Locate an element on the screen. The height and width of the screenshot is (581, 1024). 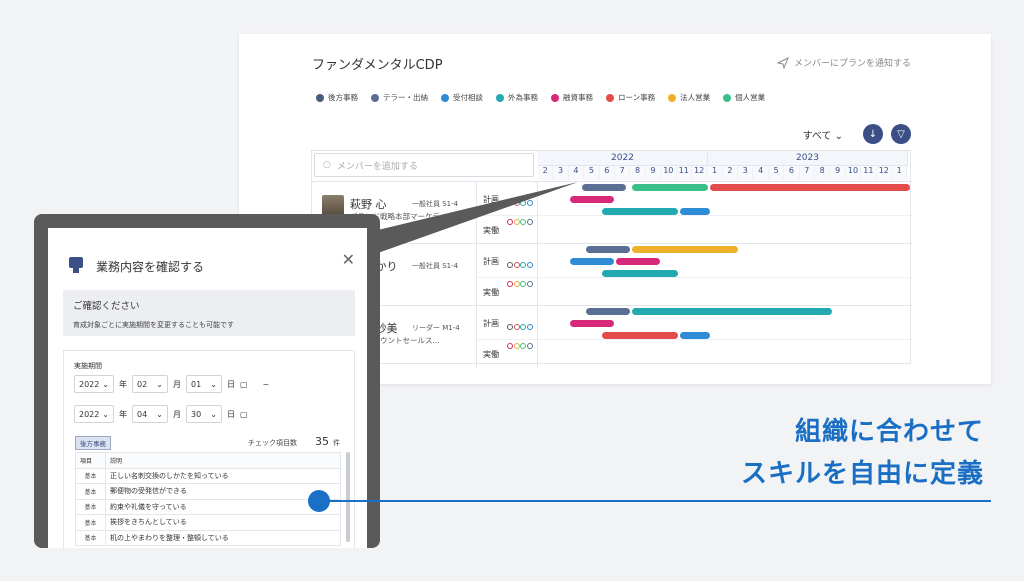
headline: 組織に合わせて スキルを自由に定義 is located at coordinates (862, 453).